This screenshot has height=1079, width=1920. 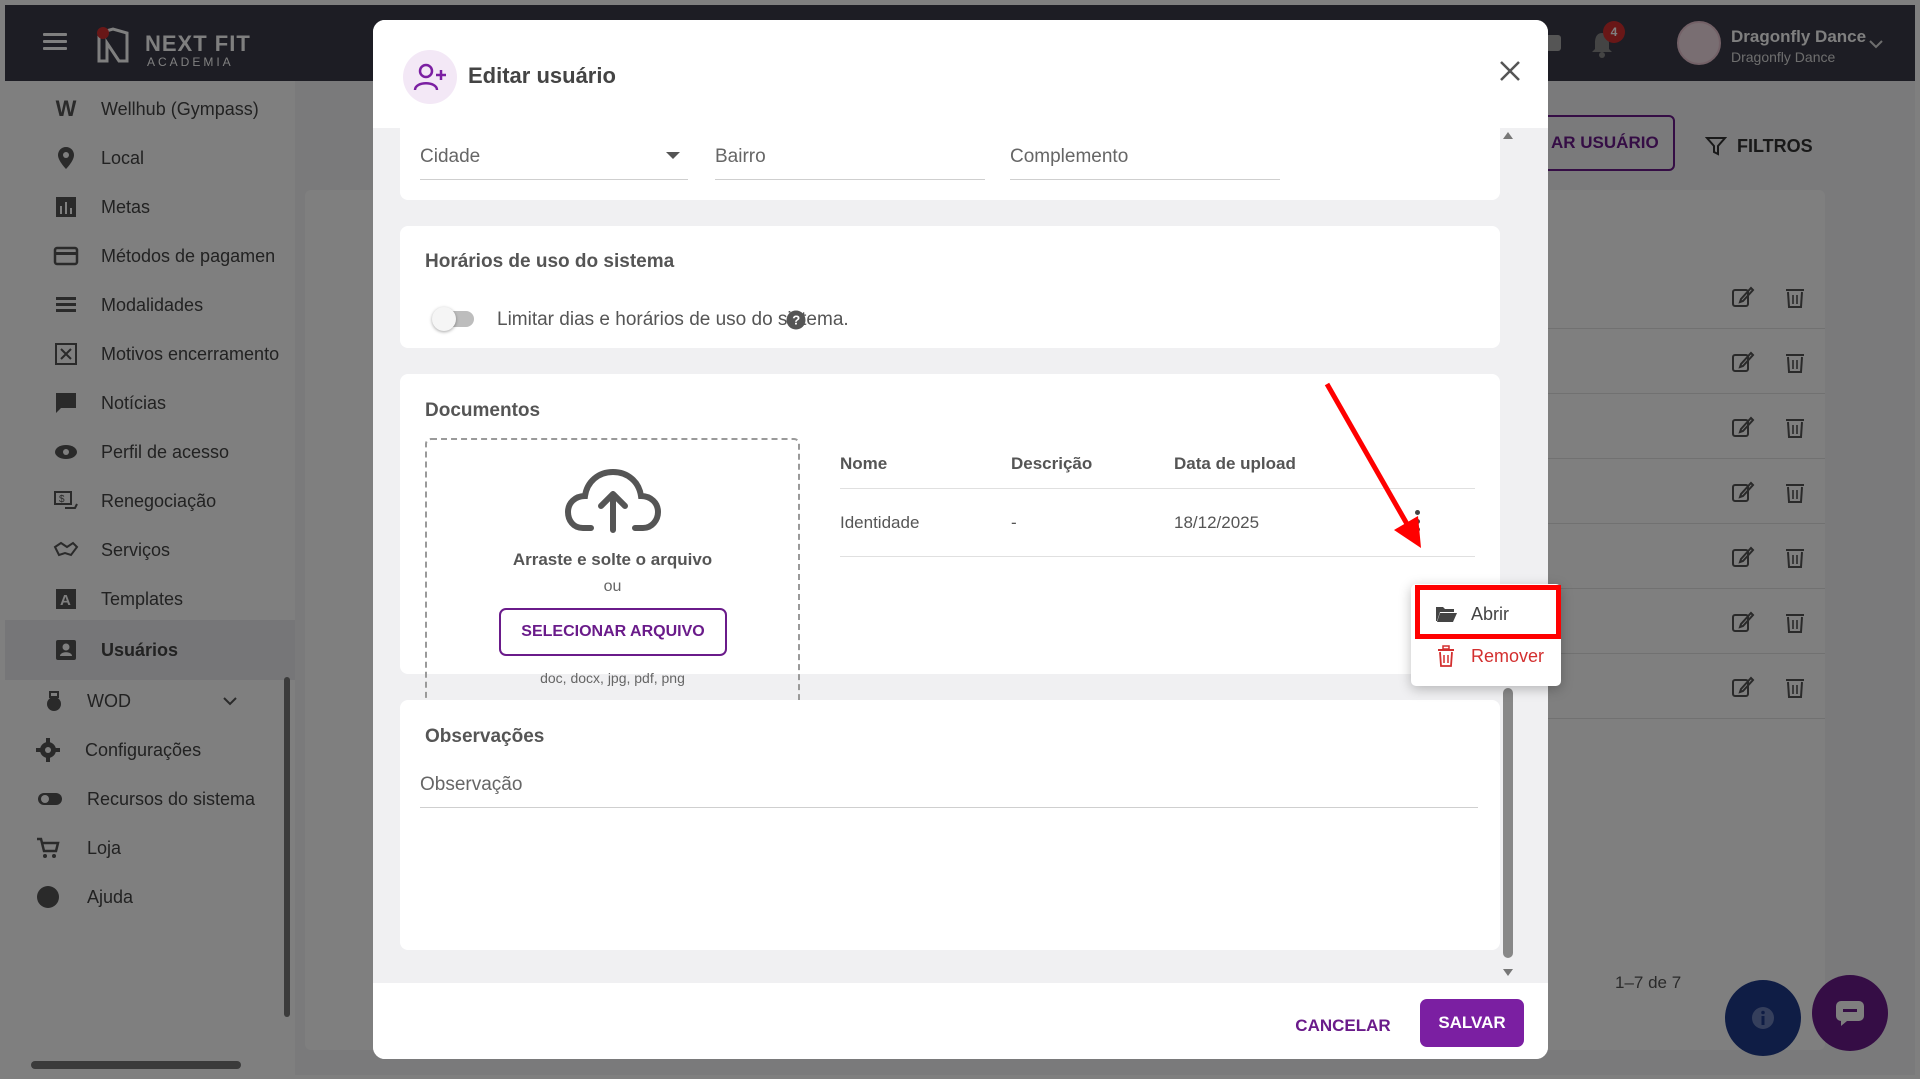 I want to click on cancel-button: CANCELAR, so click(x=1343, y=1026).